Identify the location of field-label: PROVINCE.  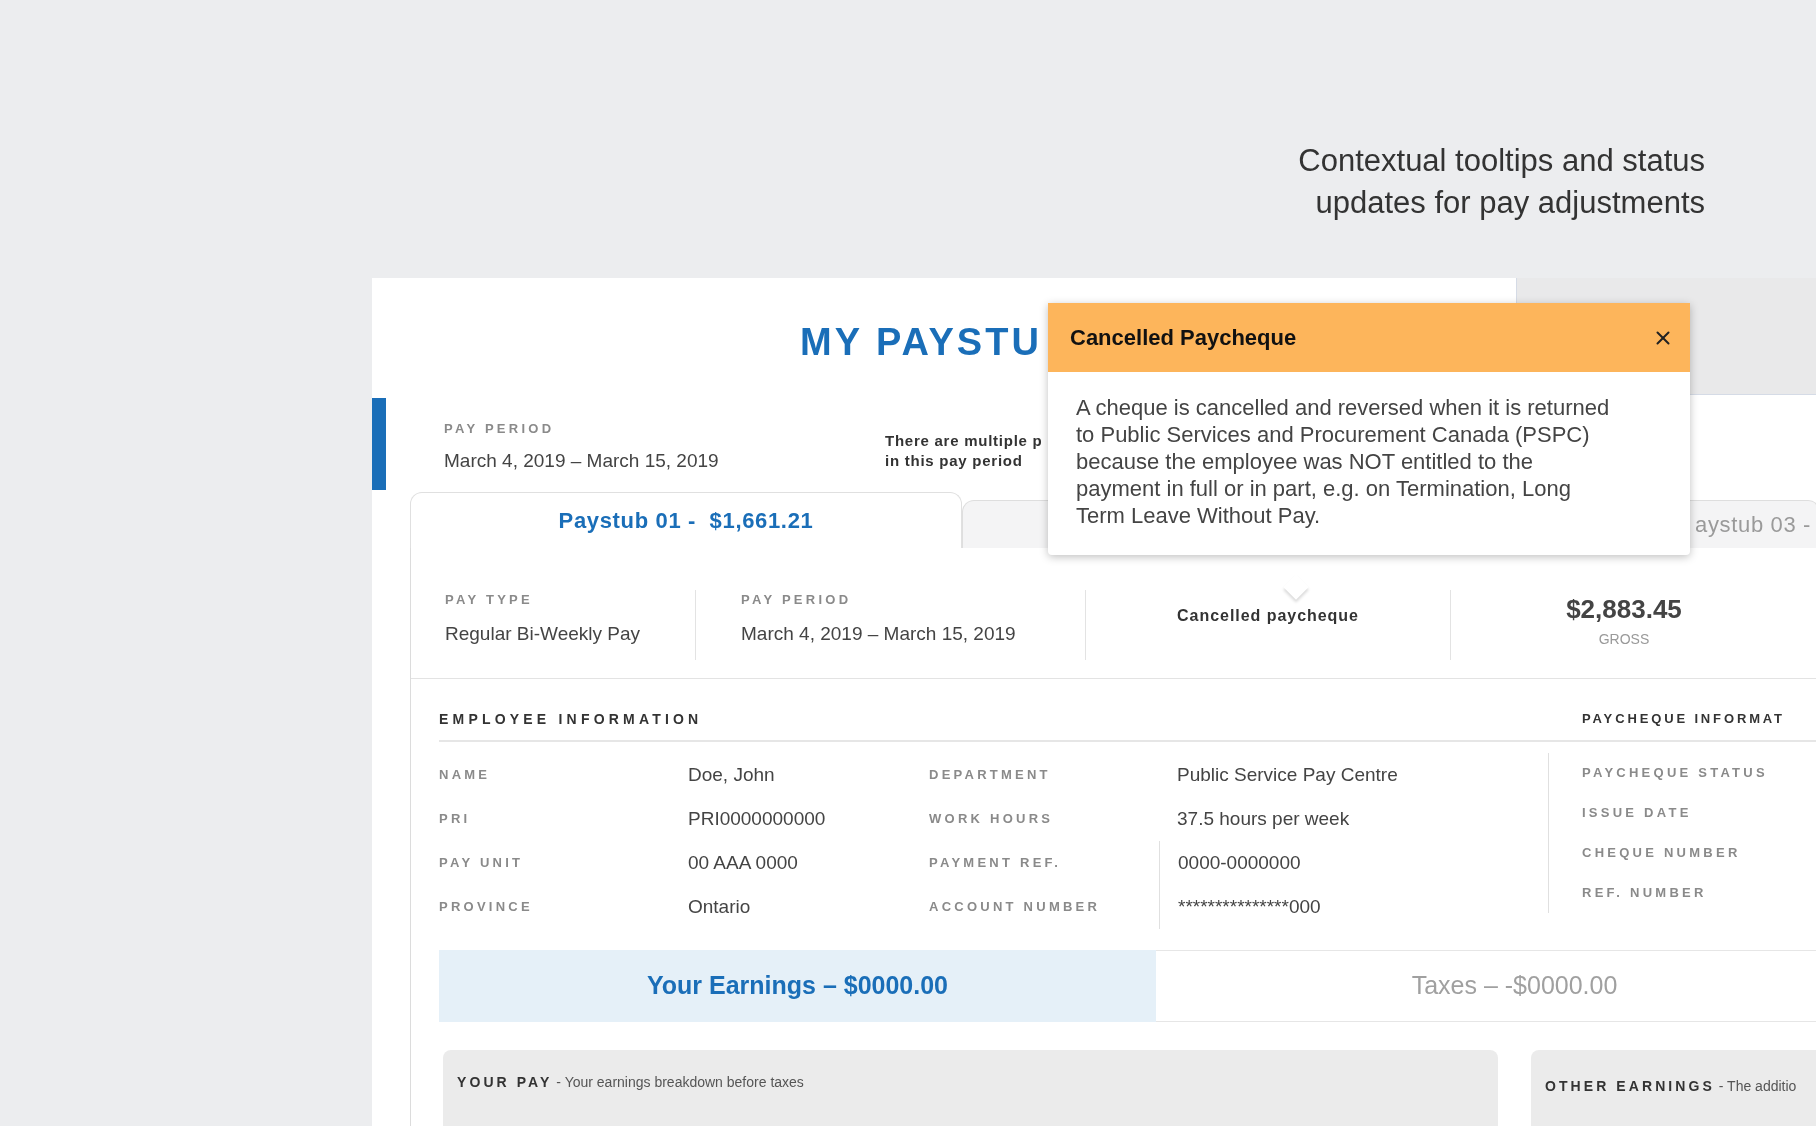
(486, 907).